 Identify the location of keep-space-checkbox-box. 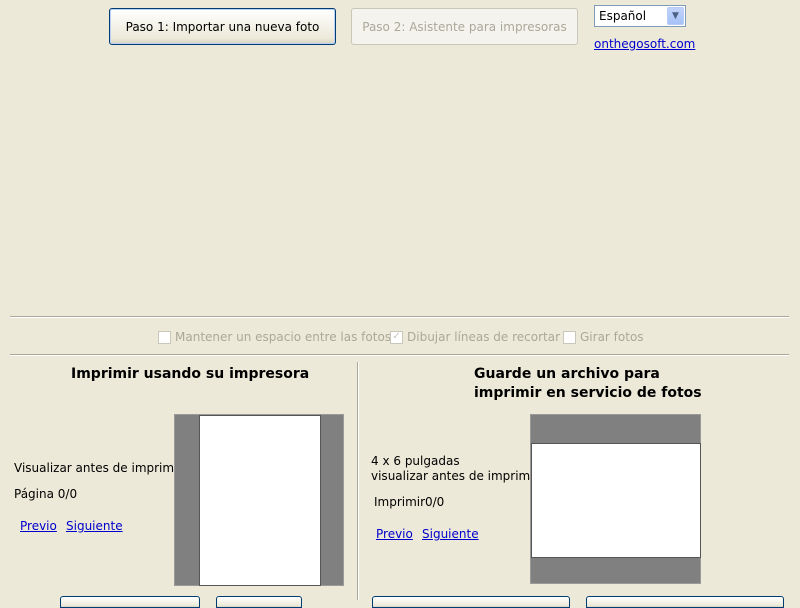
(164, 337).